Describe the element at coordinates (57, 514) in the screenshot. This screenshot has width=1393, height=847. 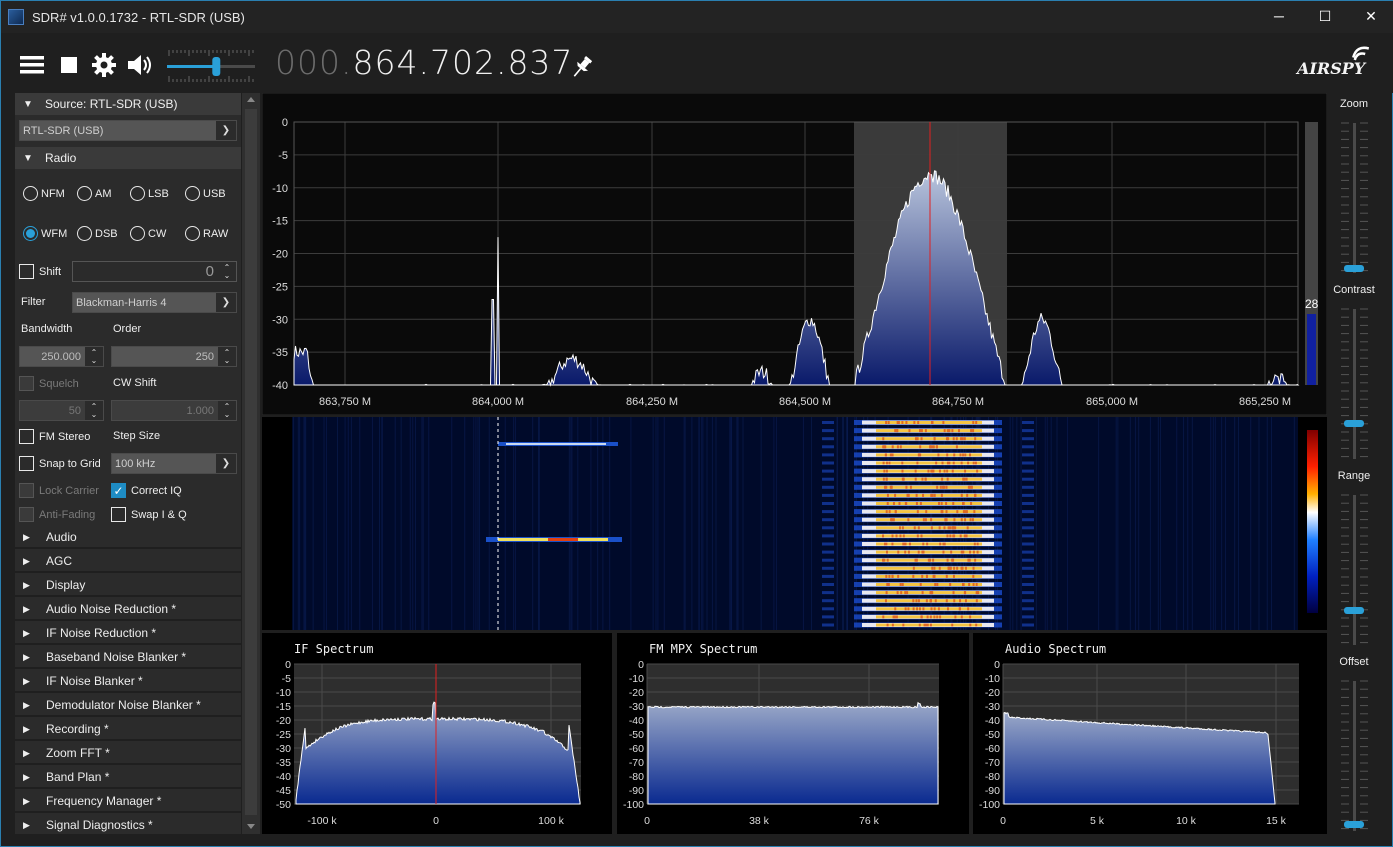
I see `anti-fading-checkbox: Anti-Fading` at that location.